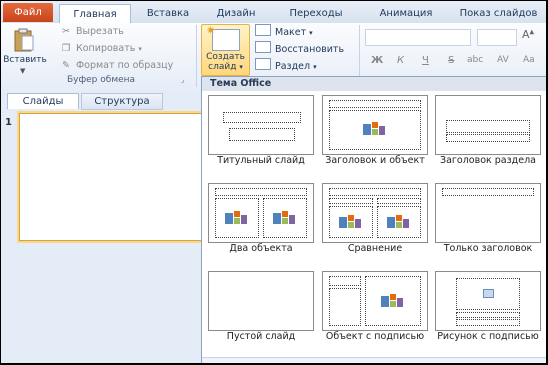 The width and height of the screenshot is (548, 365). Describe the element at coordinates (223, 37) in the screenshot. I see `new-slide-icon: ✷` at that location.